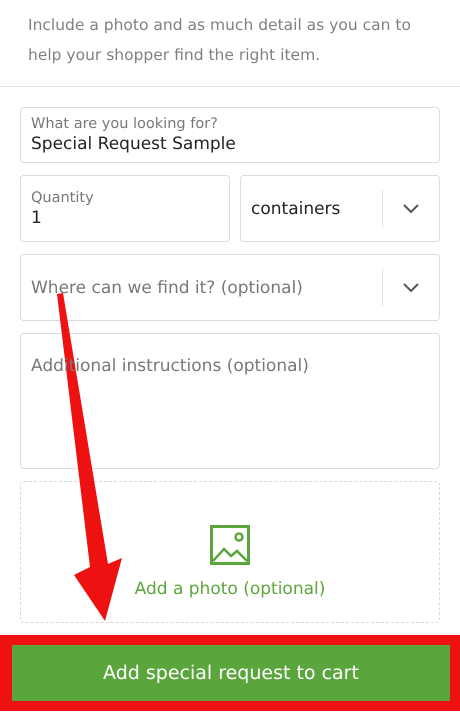 The width and height of the screenshot is (460, 724). What do you see at coordinates (296, 208) in the screenshot?
I see `dropdown-value: containers` at bounding box center [296, 208].